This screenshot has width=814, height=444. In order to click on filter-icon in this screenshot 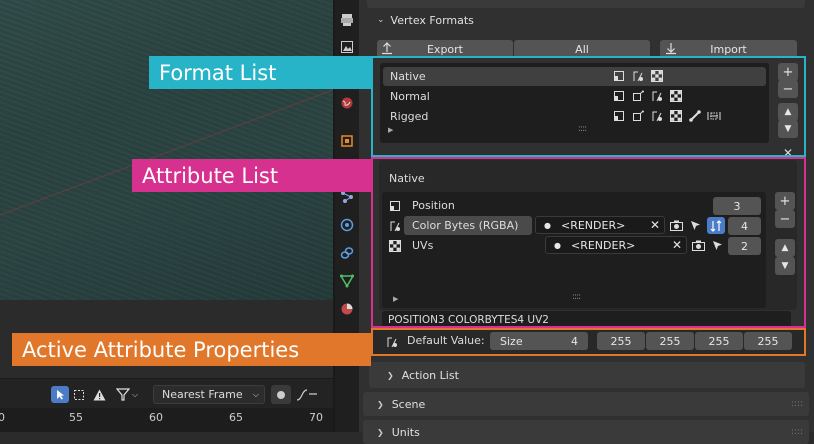, I will do `click(123, 394)`.